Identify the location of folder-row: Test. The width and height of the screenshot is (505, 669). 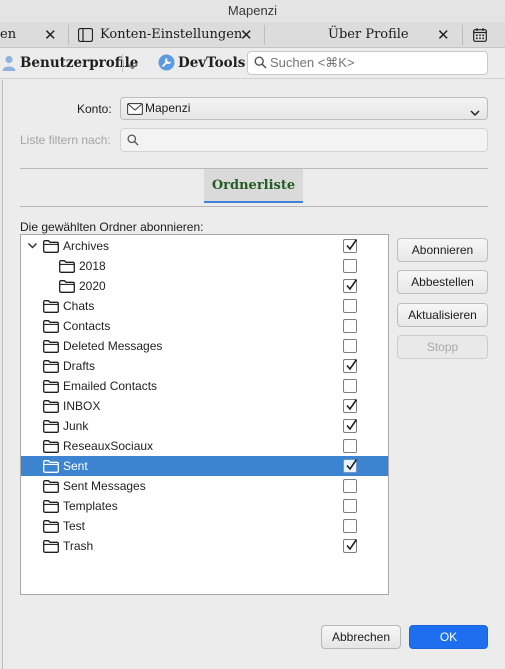
(204, 526).